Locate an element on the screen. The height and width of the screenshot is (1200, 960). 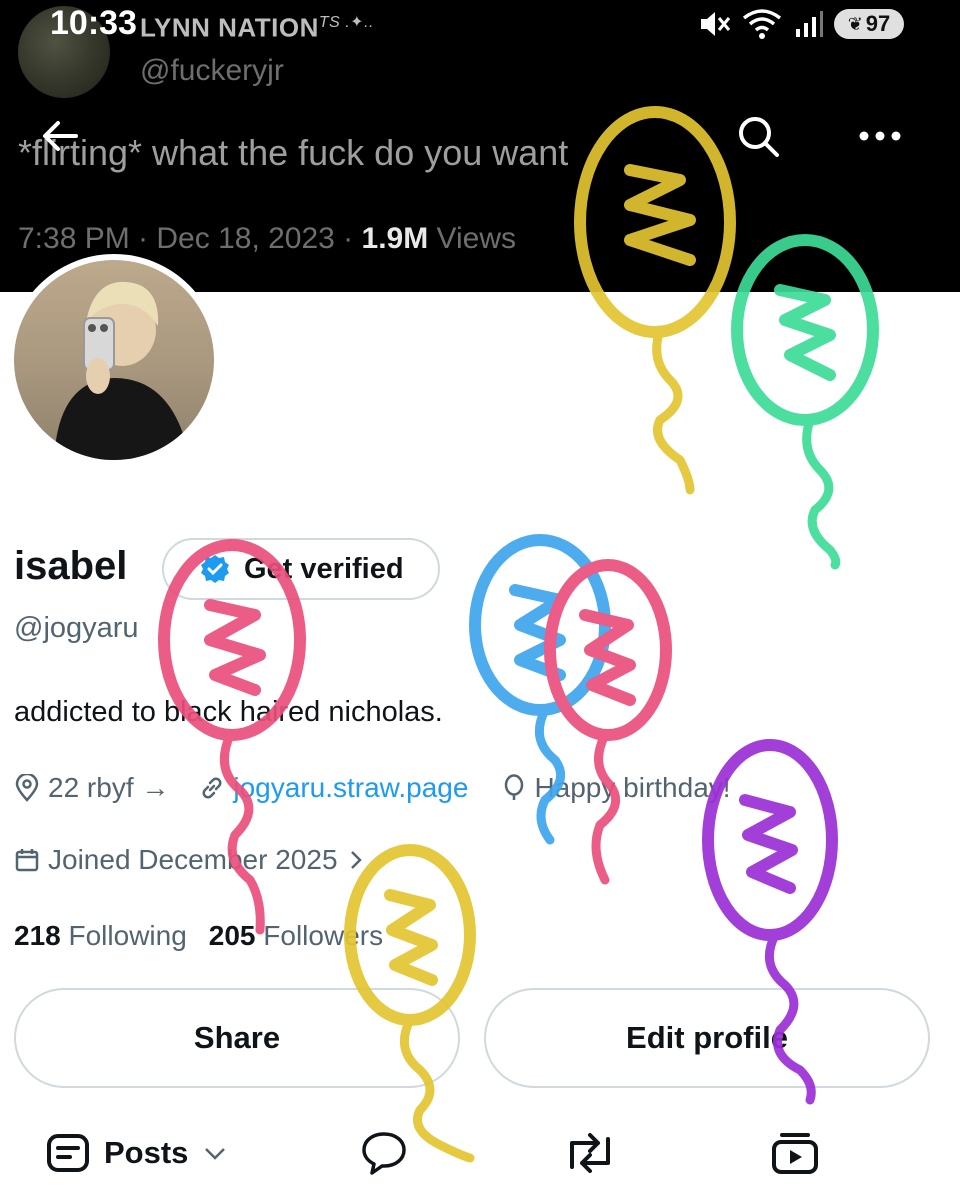
banner-views-count: 1.9M is located at coordinates (395, 238).